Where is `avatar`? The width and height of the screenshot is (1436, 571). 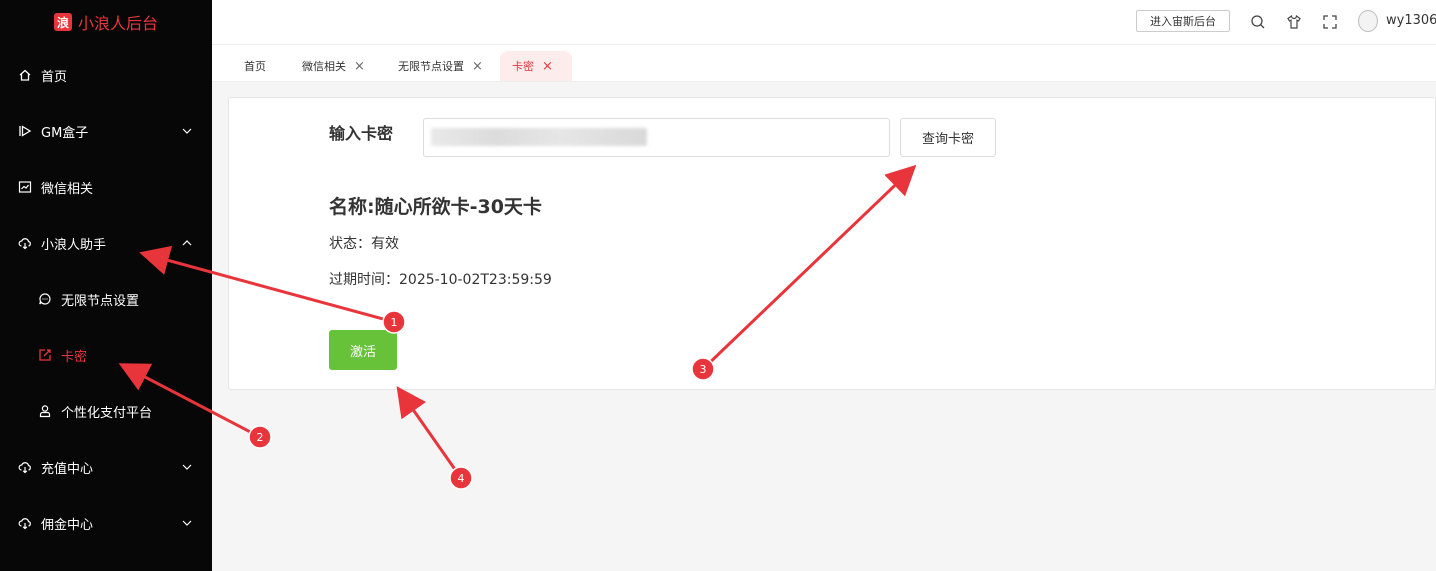
avatar is located at coordinates (1368, 21).